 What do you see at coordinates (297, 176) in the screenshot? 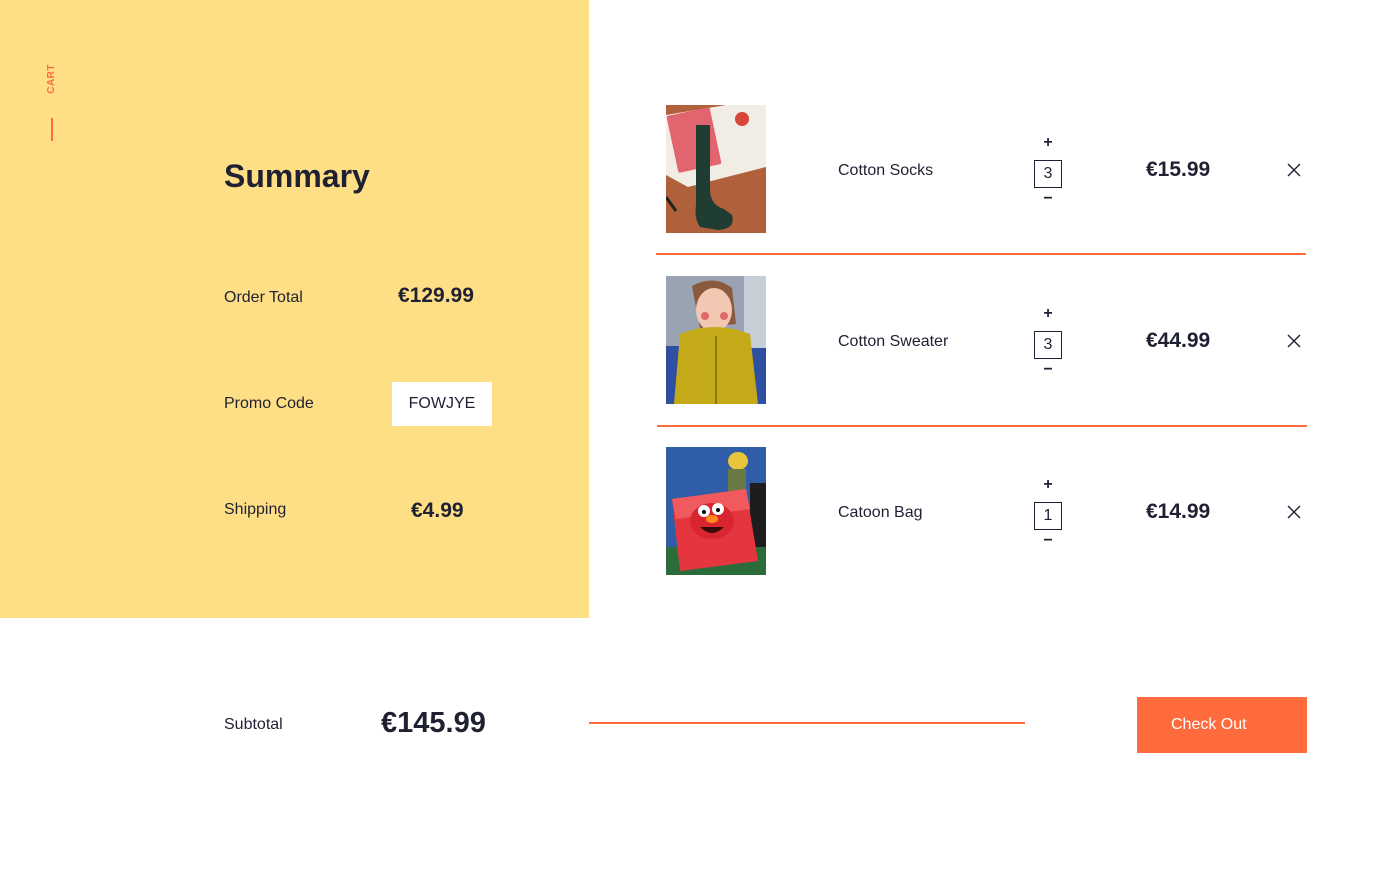
I see `summary-title: Summary` at bounding box center [297, 176].